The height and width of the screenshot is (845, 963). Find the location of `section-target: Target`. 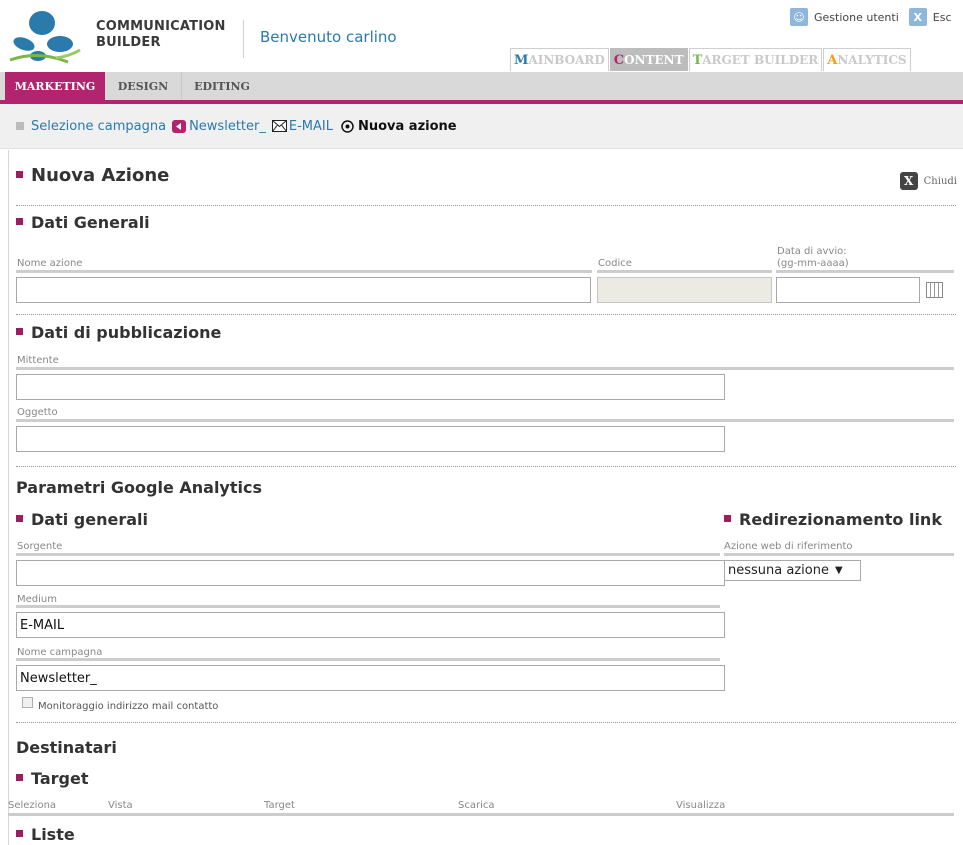

section-target: Target is located at coordinates (52, 778).